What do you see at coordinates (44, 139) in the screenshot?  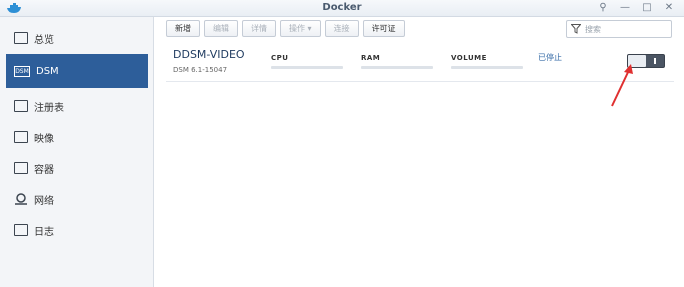 I see `sidebar-item-label: 映像` at bounding box center [44, 139].